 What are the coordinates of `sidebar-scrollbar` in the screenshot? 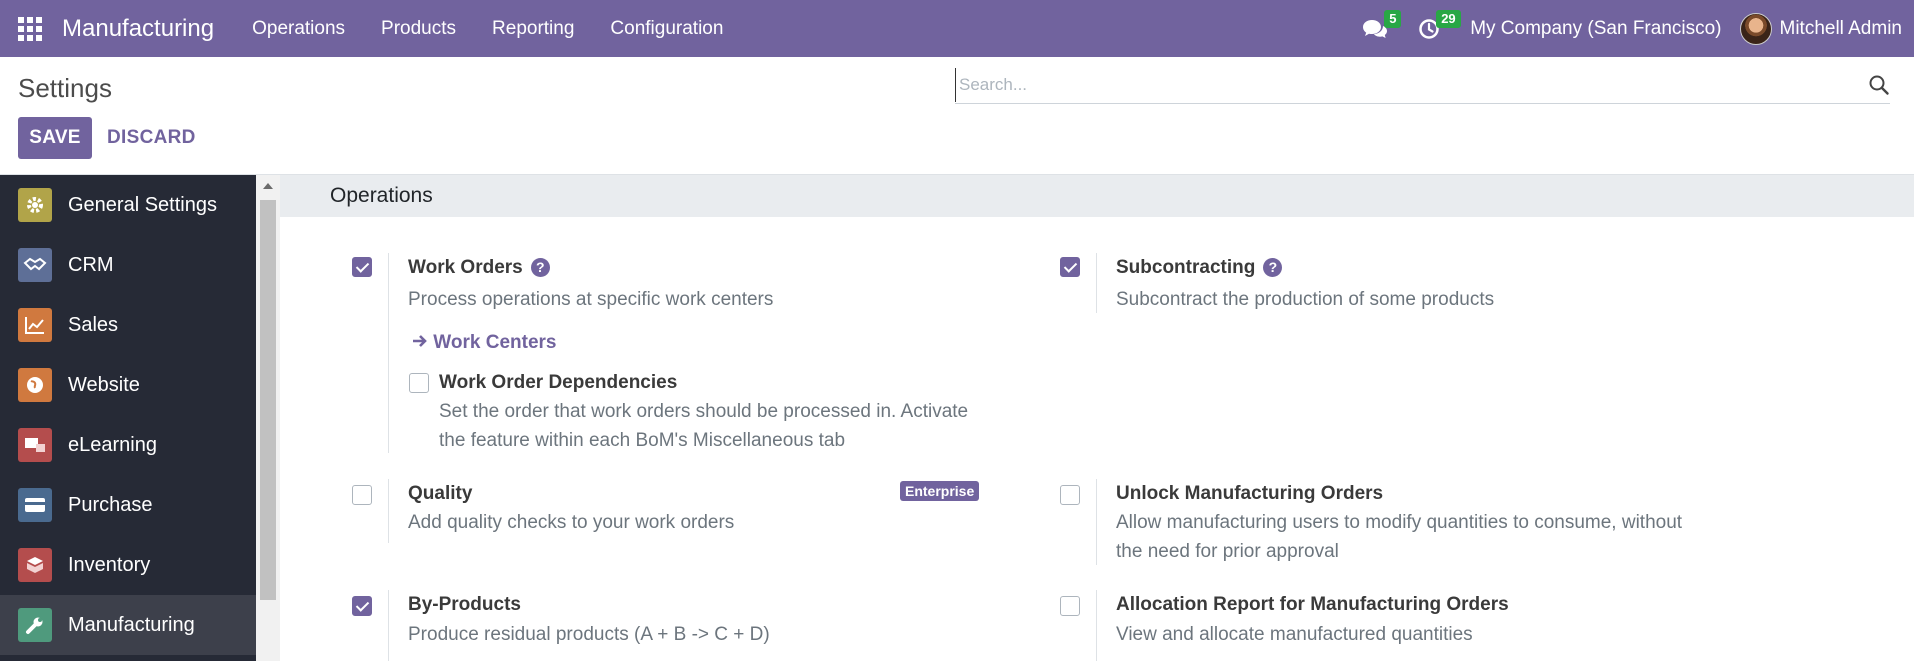 It's located at (268, 418).